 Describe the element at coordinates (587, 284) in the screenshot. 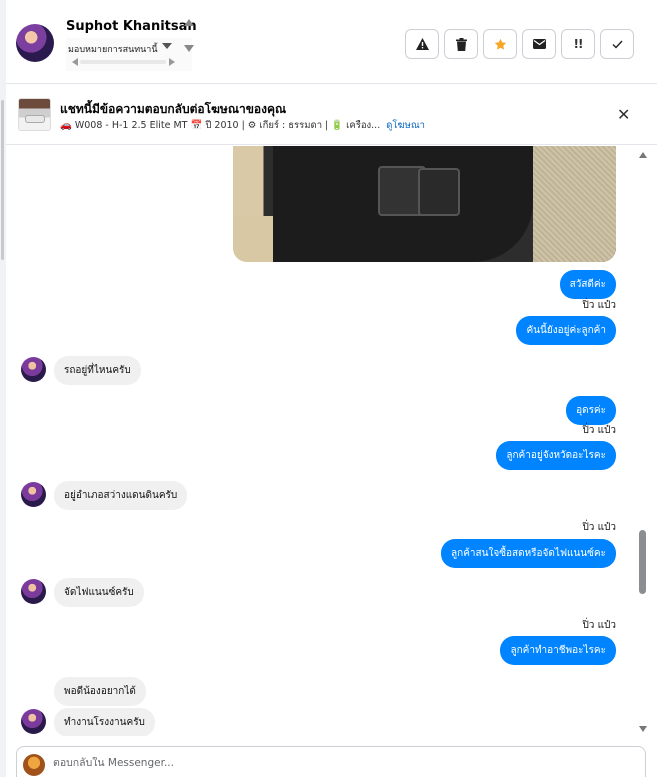

I see `message-outgoing: สวัสดีค่ะ` at that location.